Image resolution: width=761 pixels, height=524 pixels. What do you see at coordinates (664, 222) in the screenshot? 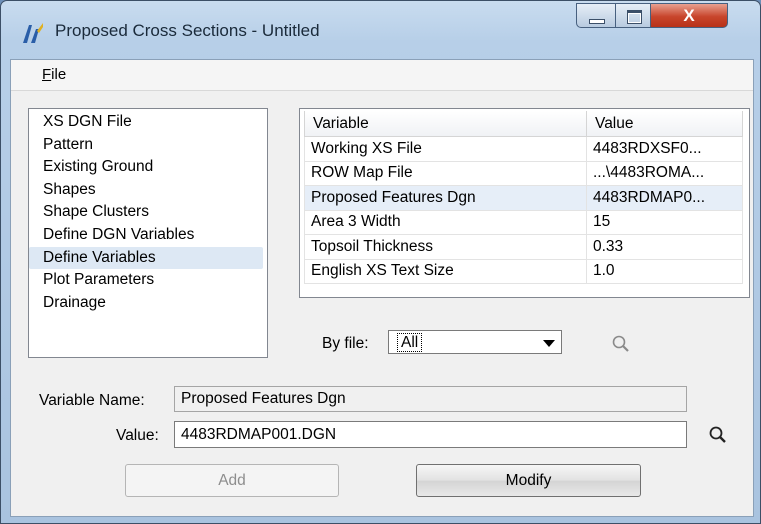
I see `cell-value: 15` at bounding box center [664, 222].